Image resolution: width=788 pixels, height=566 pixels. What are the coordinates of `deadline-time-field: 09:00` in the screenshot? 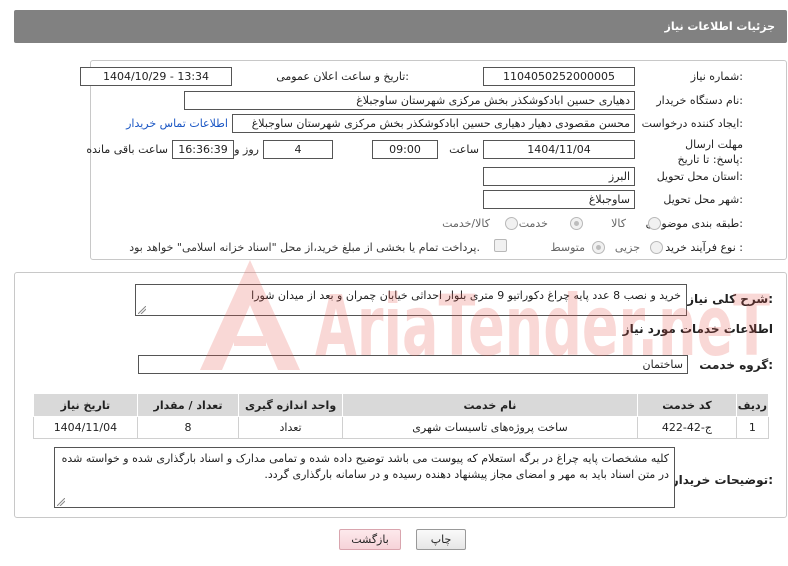 It's located at (405, 149).